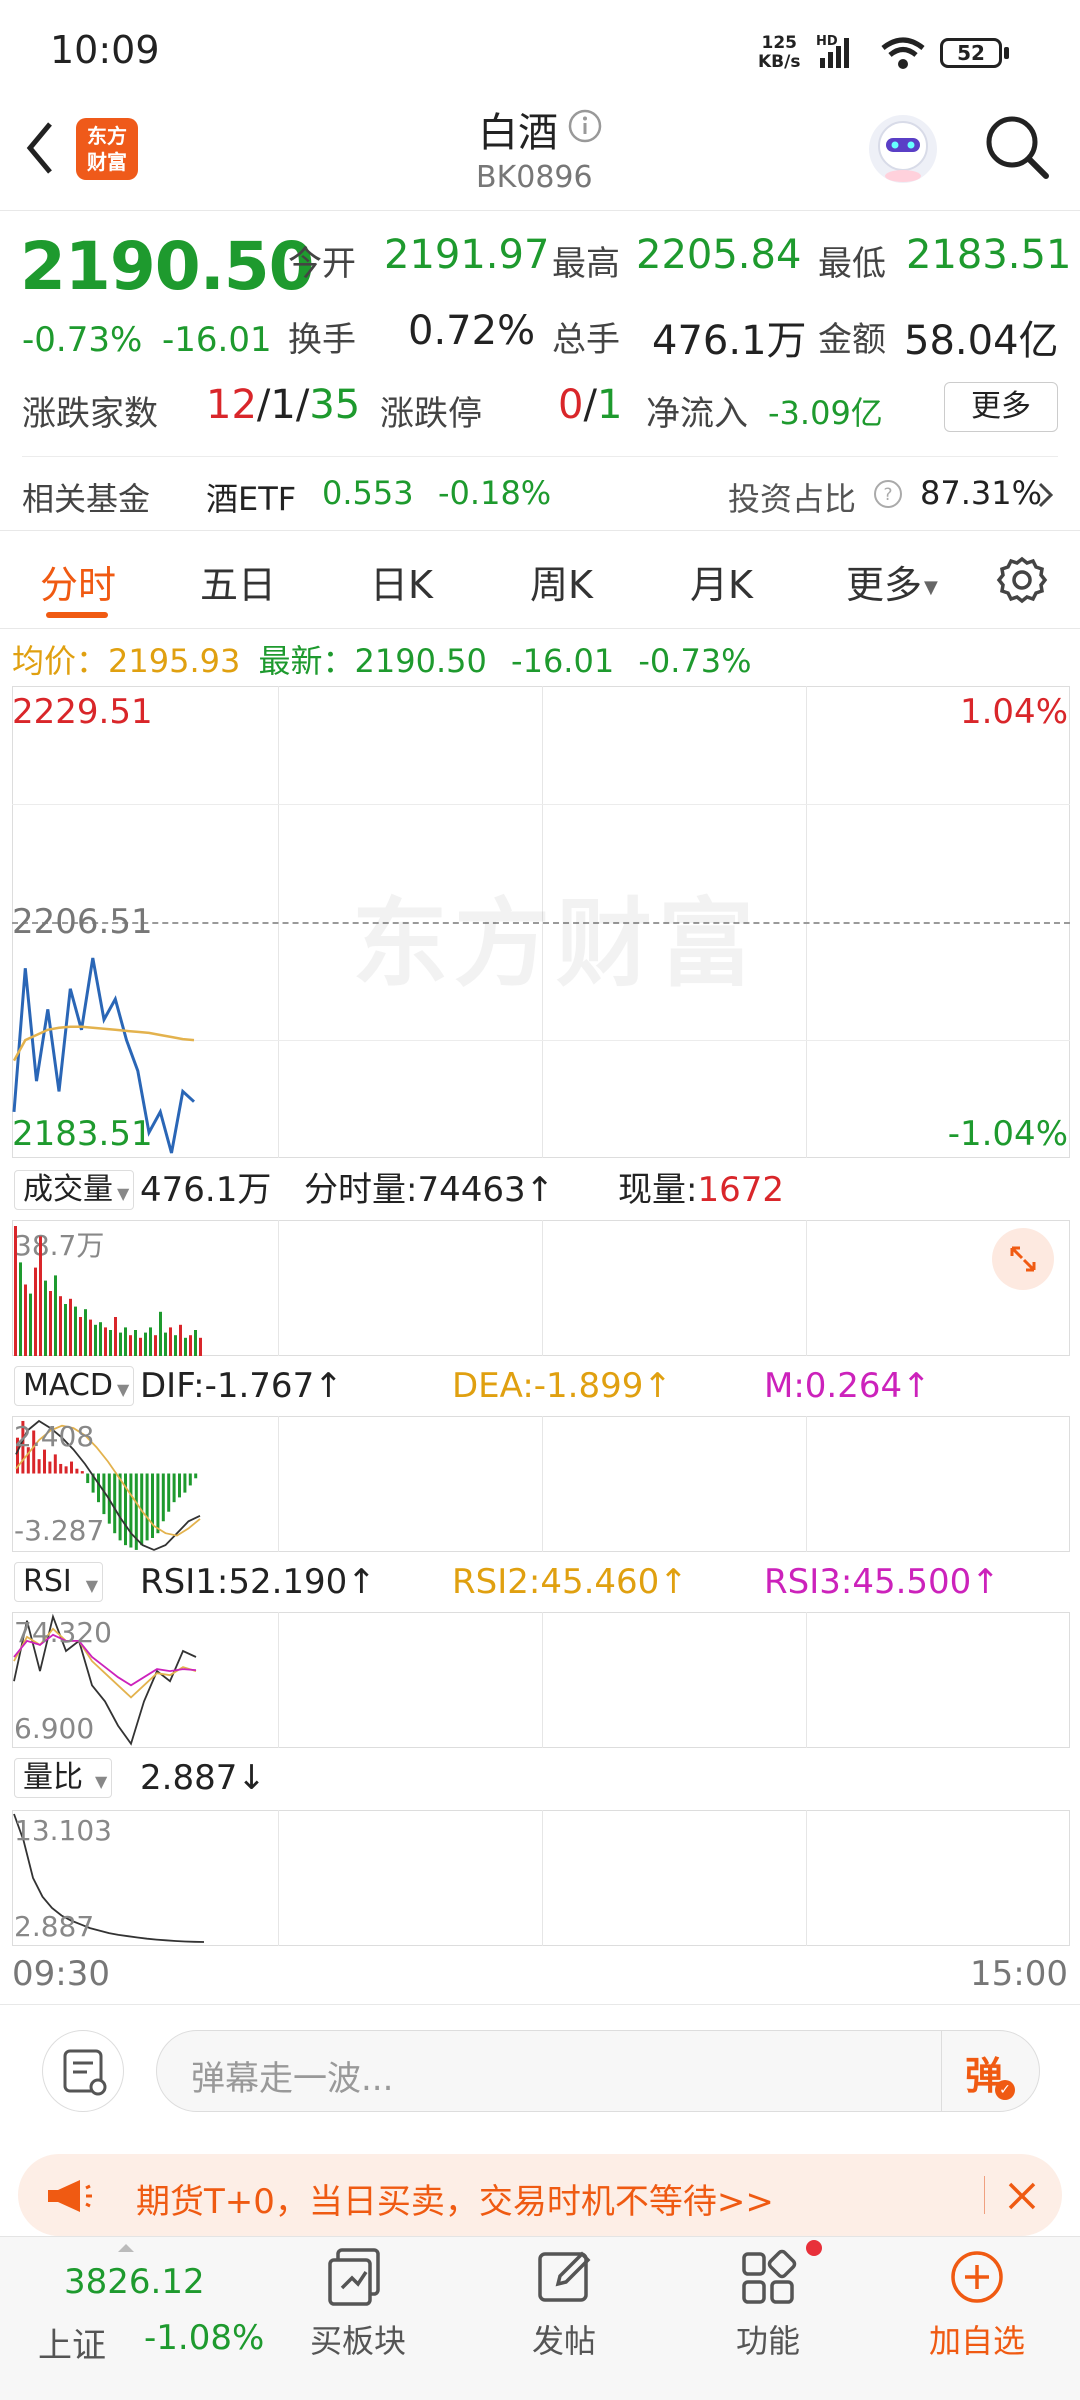 The width and height of the screenshot is (1080, 2400). What do you see at coordinates (882, 1582) in the screenshot?
I see `rsi3: RSI3:45.500↑` at bounding box center [882, 1582].